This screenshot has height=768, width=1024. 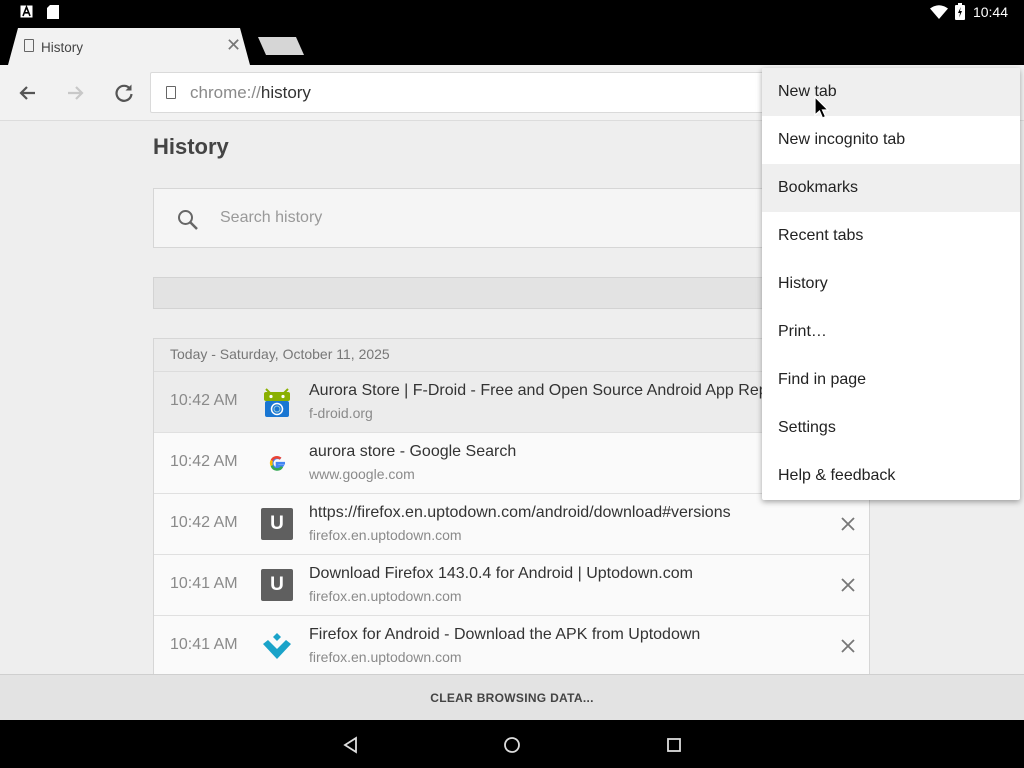 What do you see at coordinates (549, 452) in the screenshot?
I see `entry-title: aurora store - Google Search` at bounding box center [549, 452].